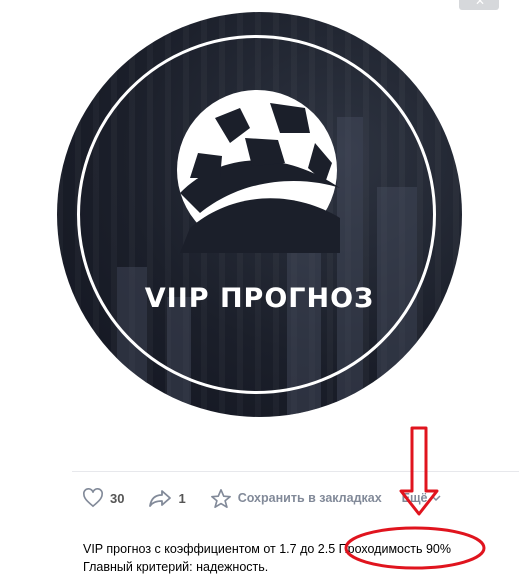 This screenshot has width=519, height=579. I want to click on like-button: 30, so click(103, 498).